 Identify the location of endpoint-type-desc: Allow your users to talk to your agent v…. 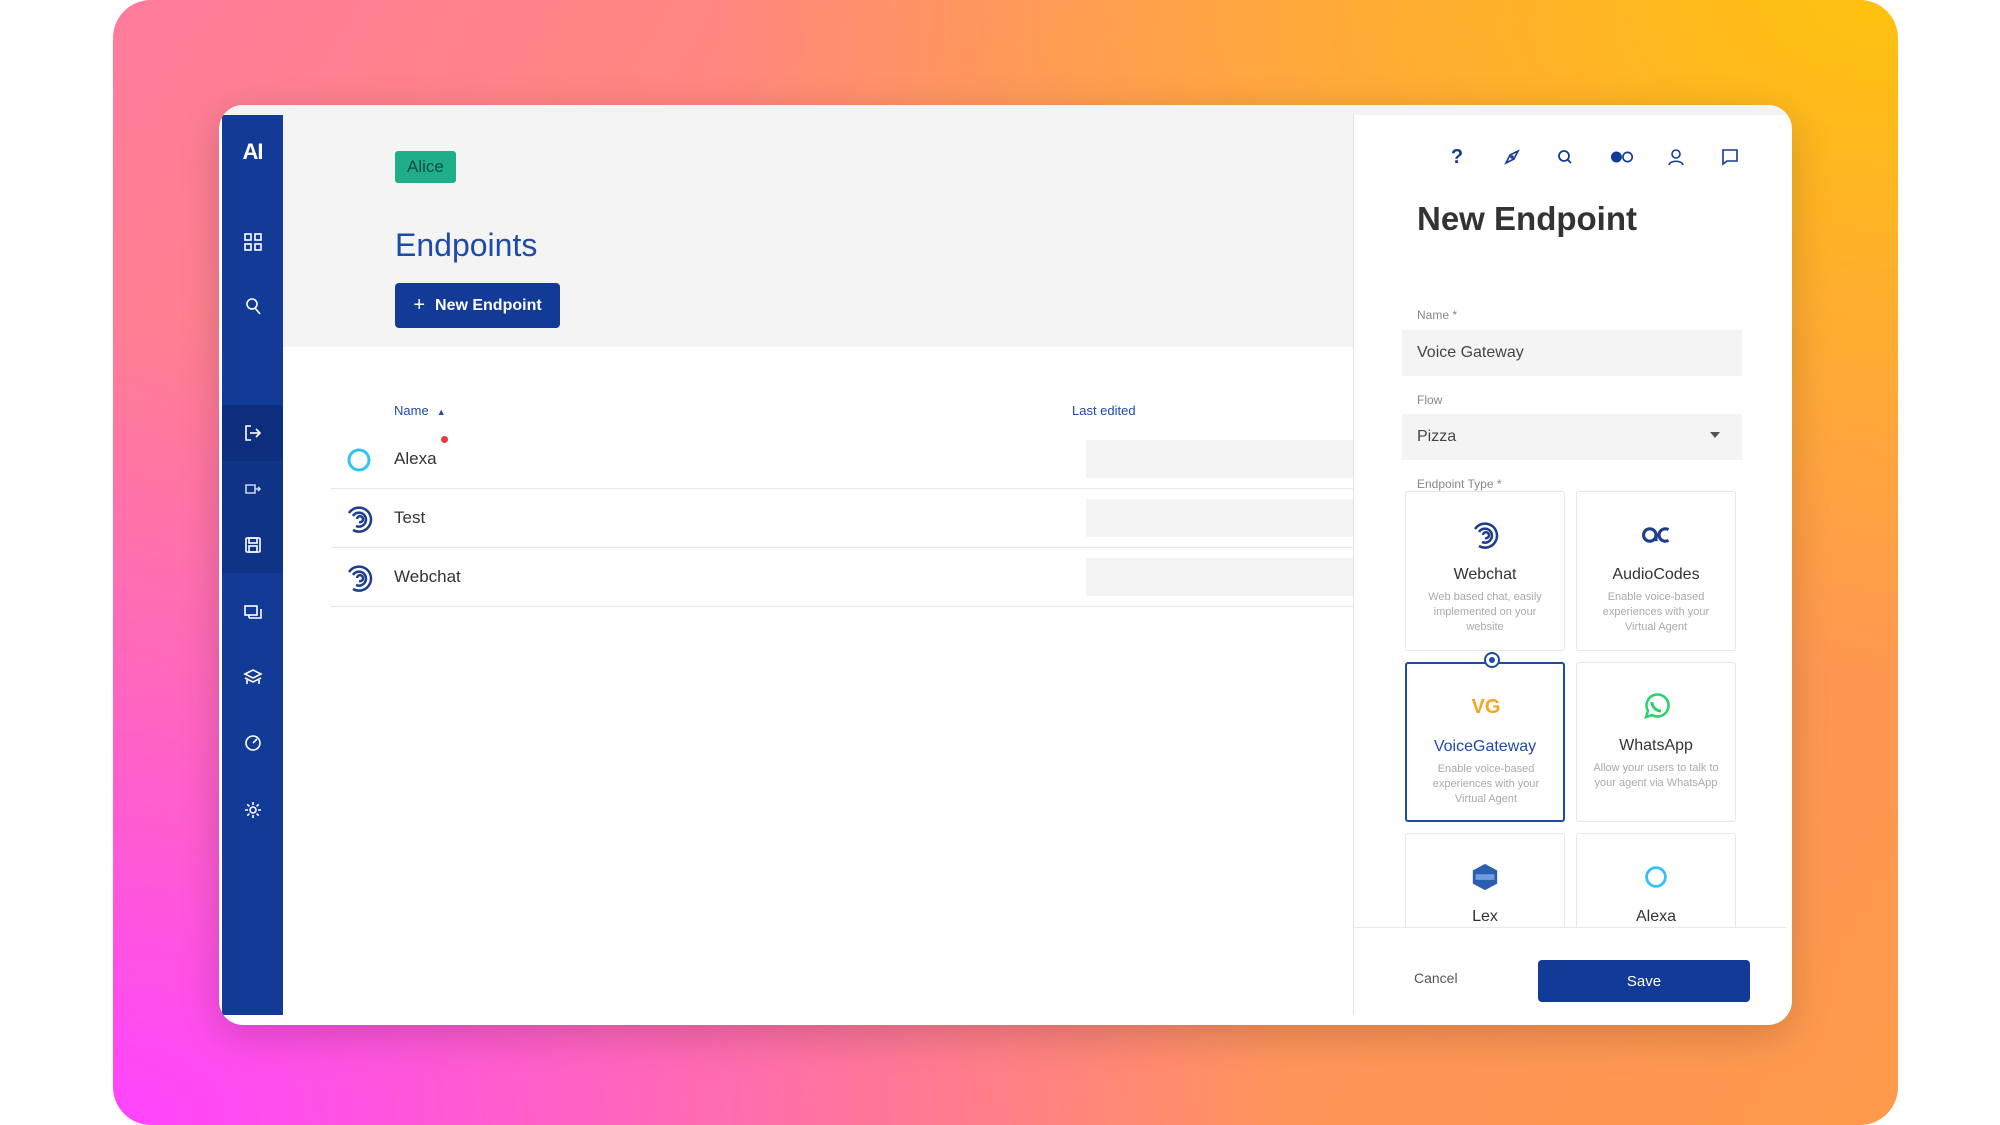
(1656, 775).